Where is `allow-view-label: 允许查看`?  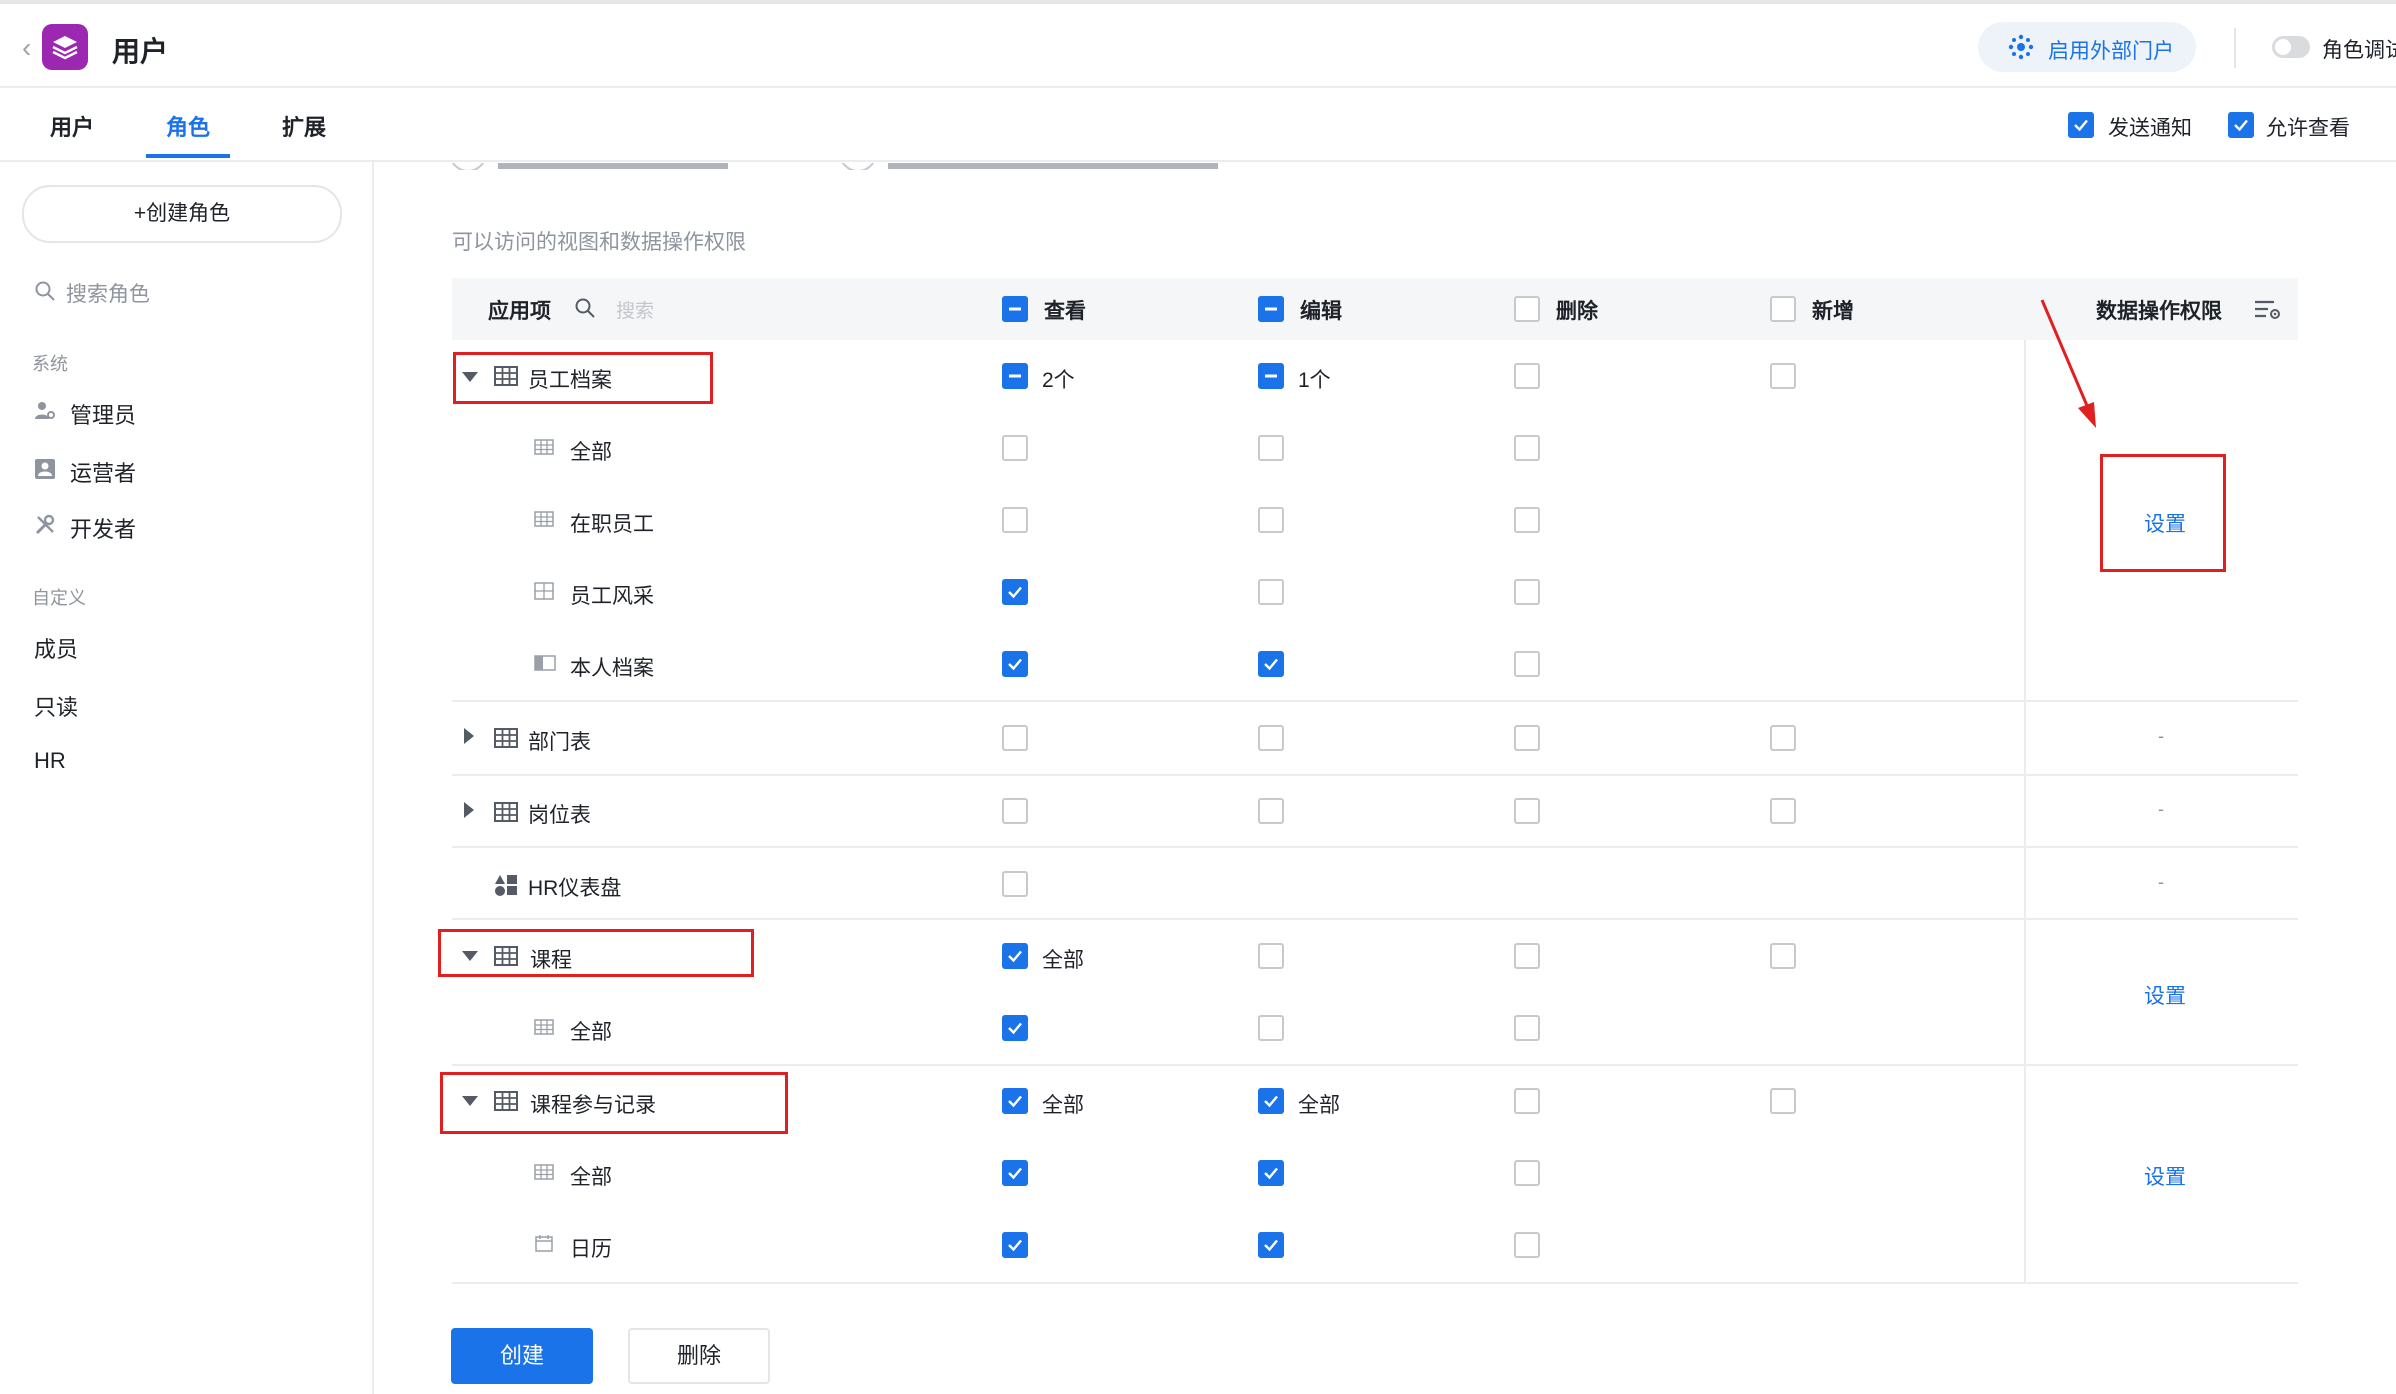
allow-view-label: 允许查看 is located at coordinates (2308, 128).